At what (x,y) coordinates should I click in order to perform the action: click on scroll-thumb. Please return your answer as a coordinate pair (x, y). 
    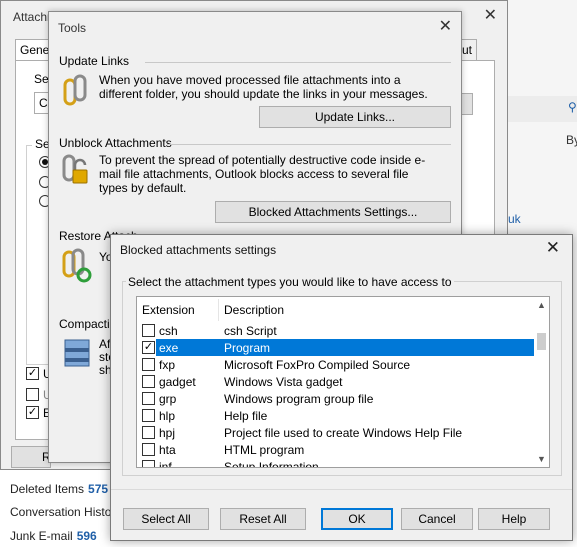
    Looking at the image, I should click on (541, 341).